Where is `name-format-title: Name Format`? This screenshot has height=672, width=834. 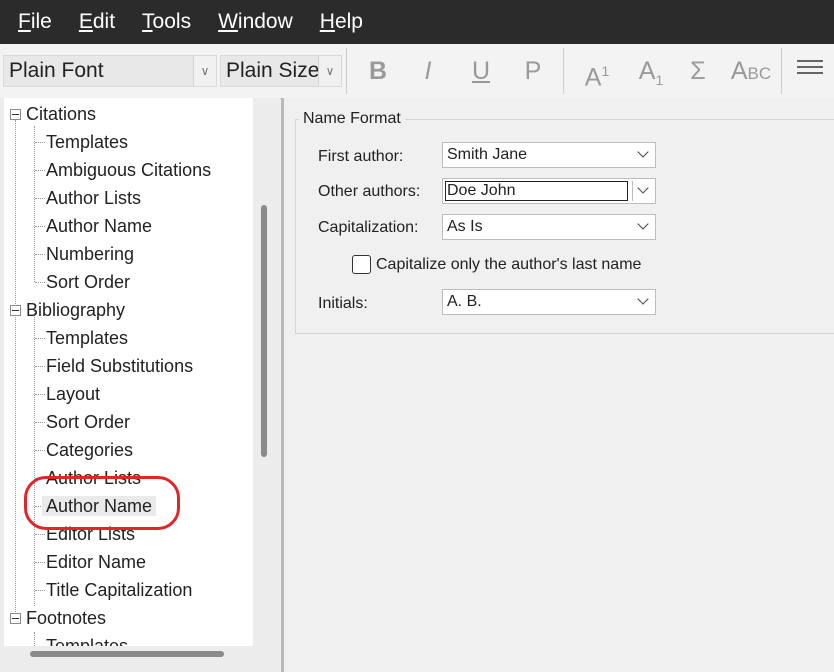
name-format-title: Name Format is located at coordinates (352, 119).